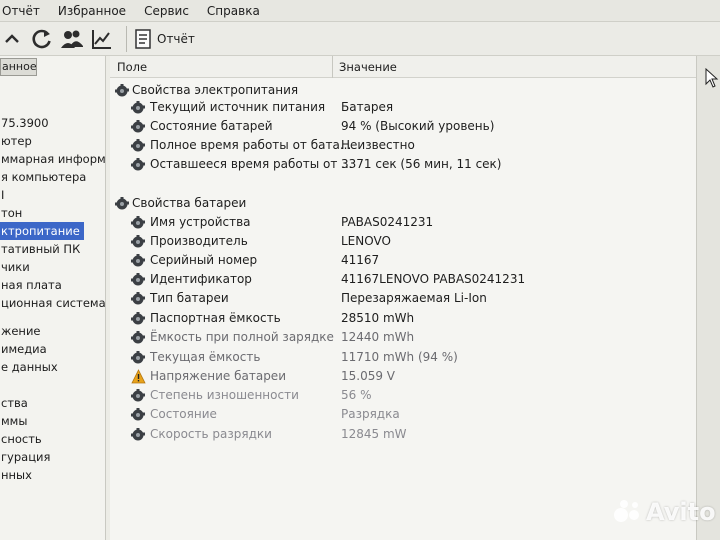  I want to click on field-value: 41167LENOVO PABAS0241231, so click(433, 279).